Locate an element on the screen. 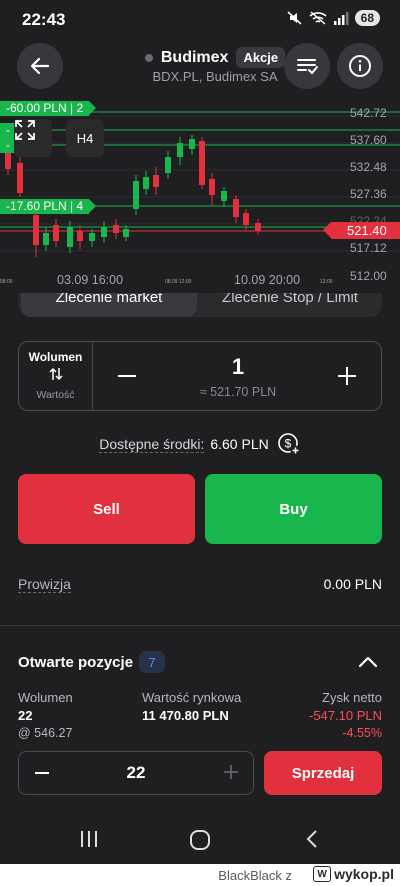 The width and height of the screenshot is (400, 886). wykop-logo: W wykop.pl is located at coordinates (353, 874).